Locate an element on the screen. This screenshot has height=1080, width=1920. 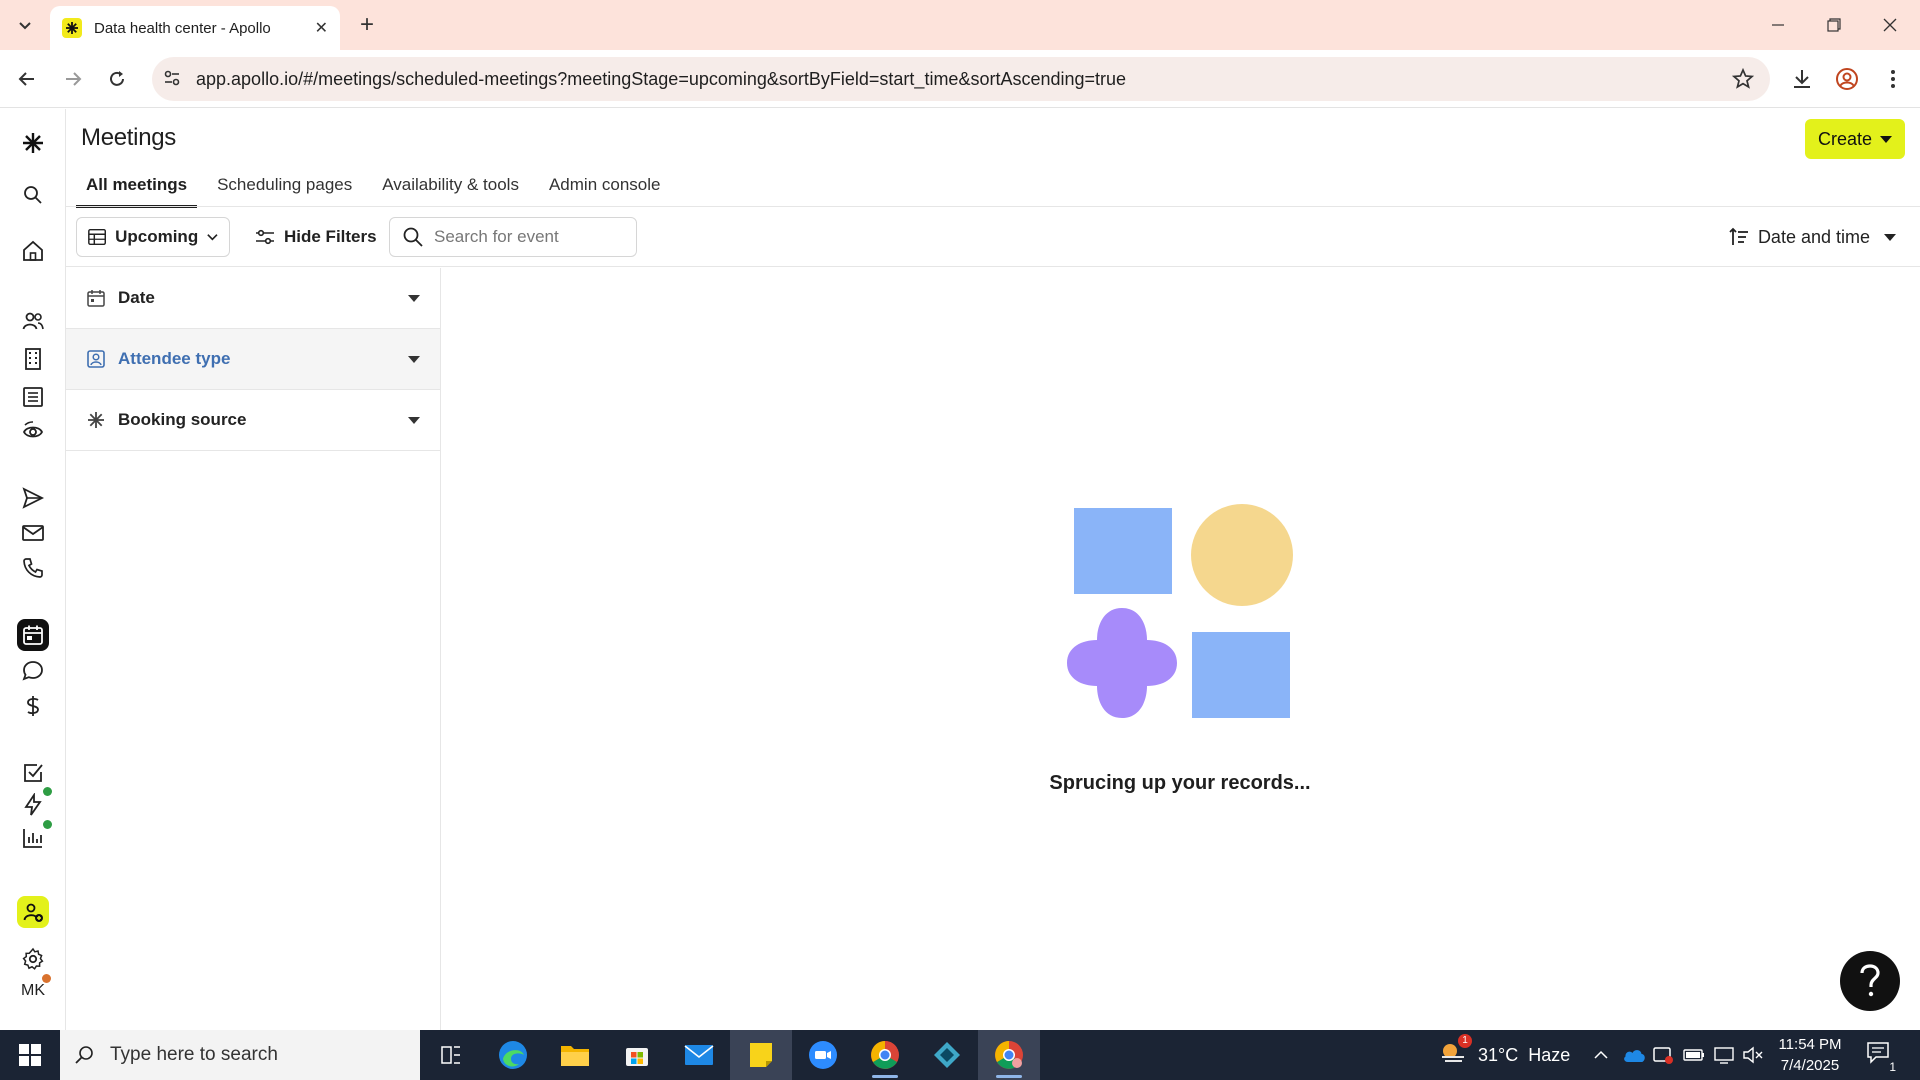
lightning-icon is located at coordinates (34, 804).